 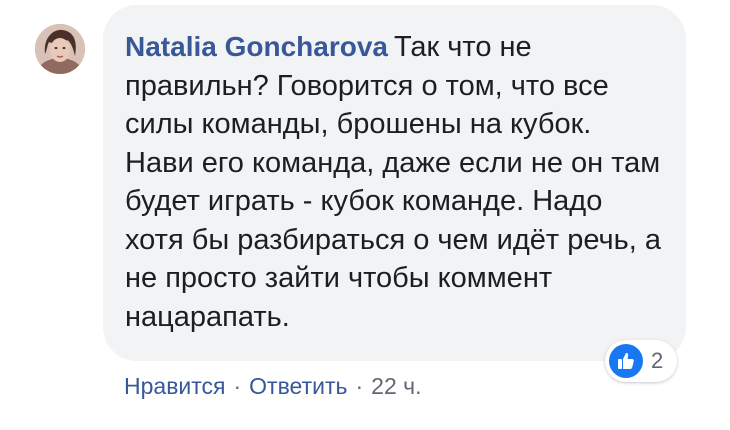 I want to click on reactions-badge: 2, so click(x=641, y=361).